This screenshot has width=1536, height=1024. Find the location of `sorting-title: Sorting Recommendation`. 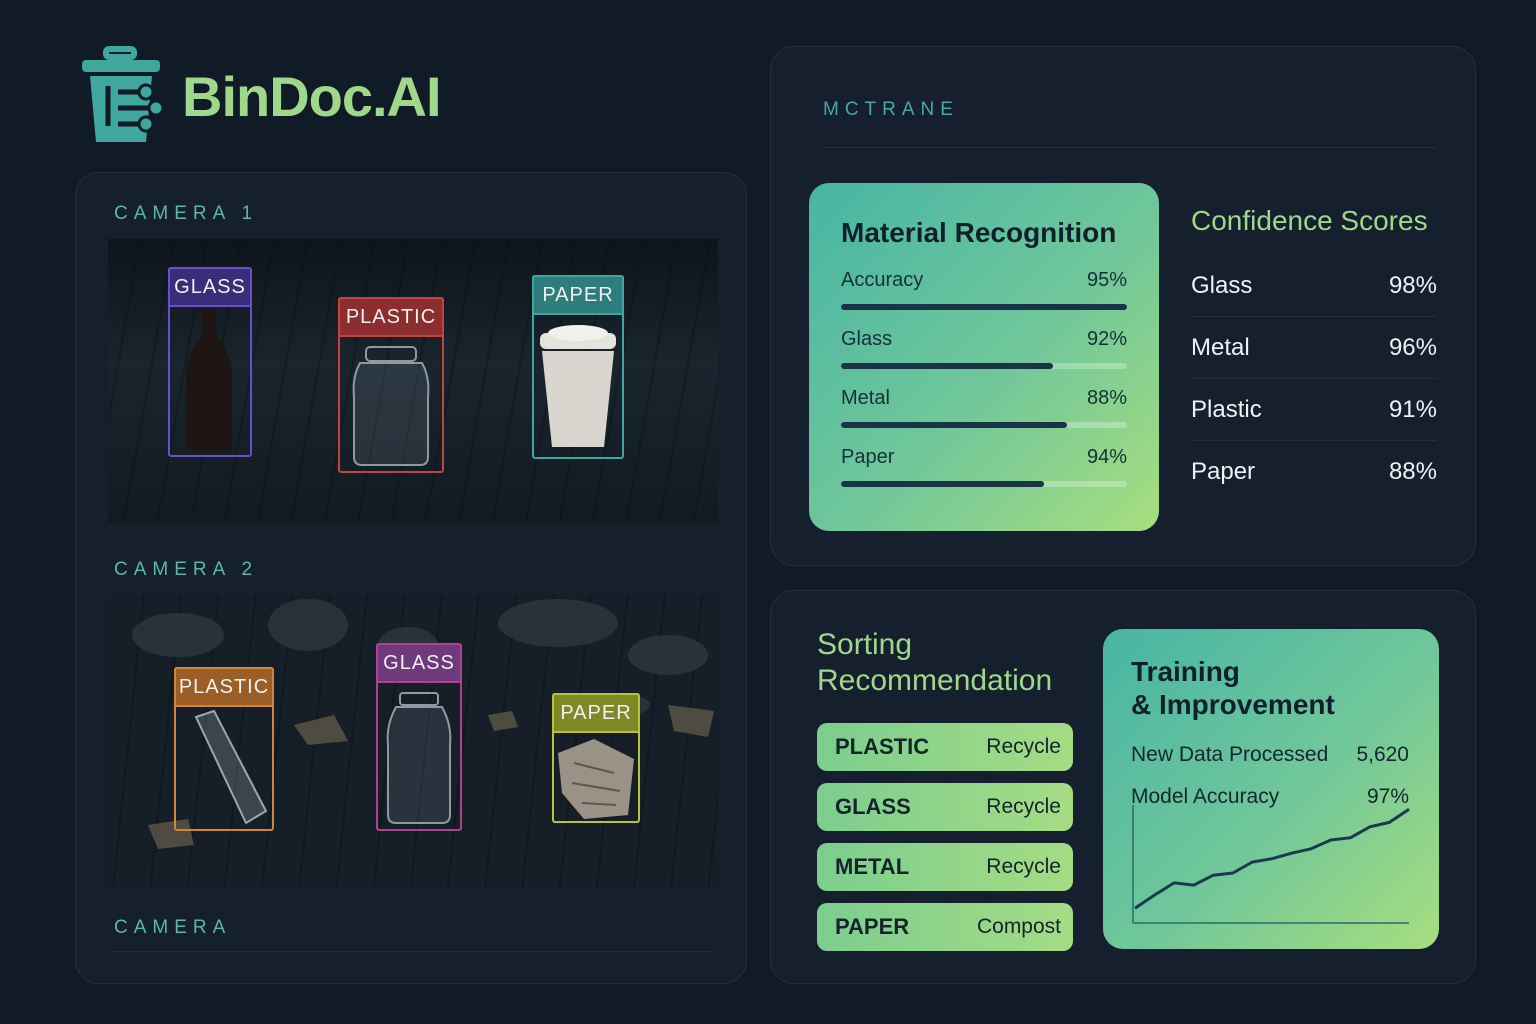

sorting-title: Sorting Recommendation is located at coordinates (935, 662).